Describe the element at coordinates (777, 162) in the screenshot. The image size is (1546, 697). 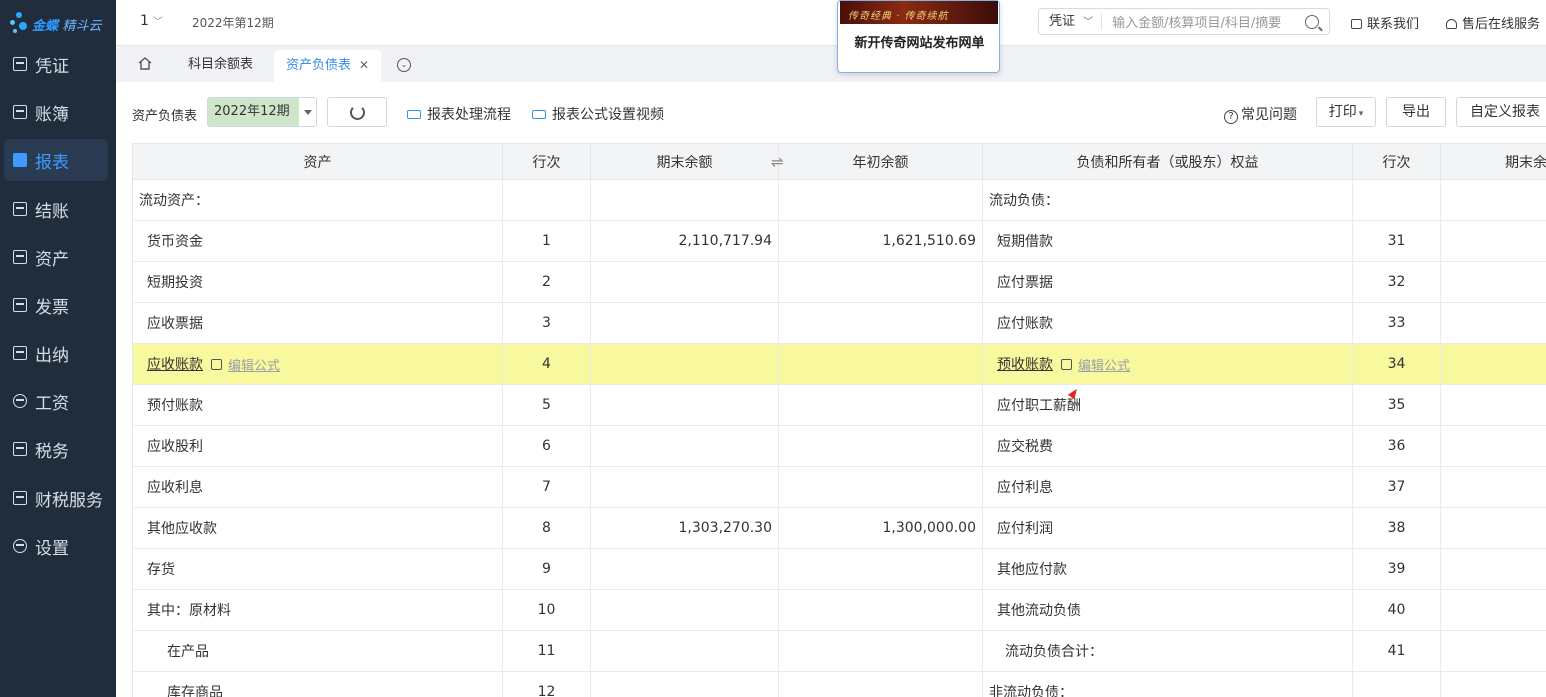
I see `swap-columns-icon: ⇌` at that location.